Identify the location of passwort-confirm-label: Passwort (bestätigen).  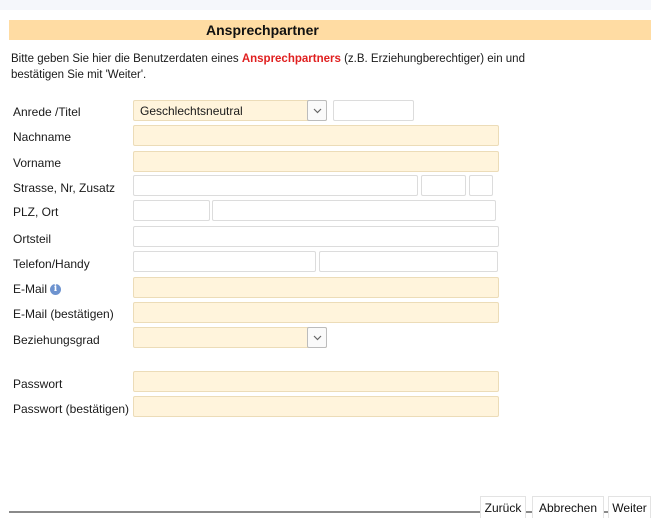
(71, 409).